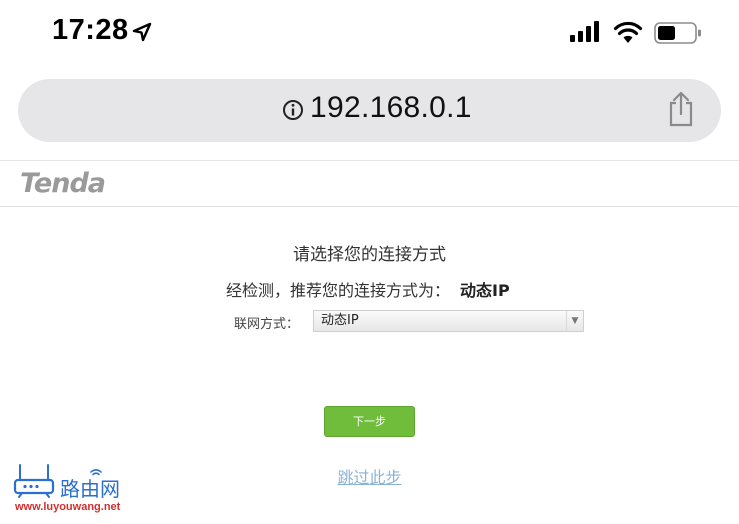 This screenshot has height=524, width=739. Describe the element at coordinates (574, 321) in the screenshot. I see `chevron-down-icon: ▼` at that location.